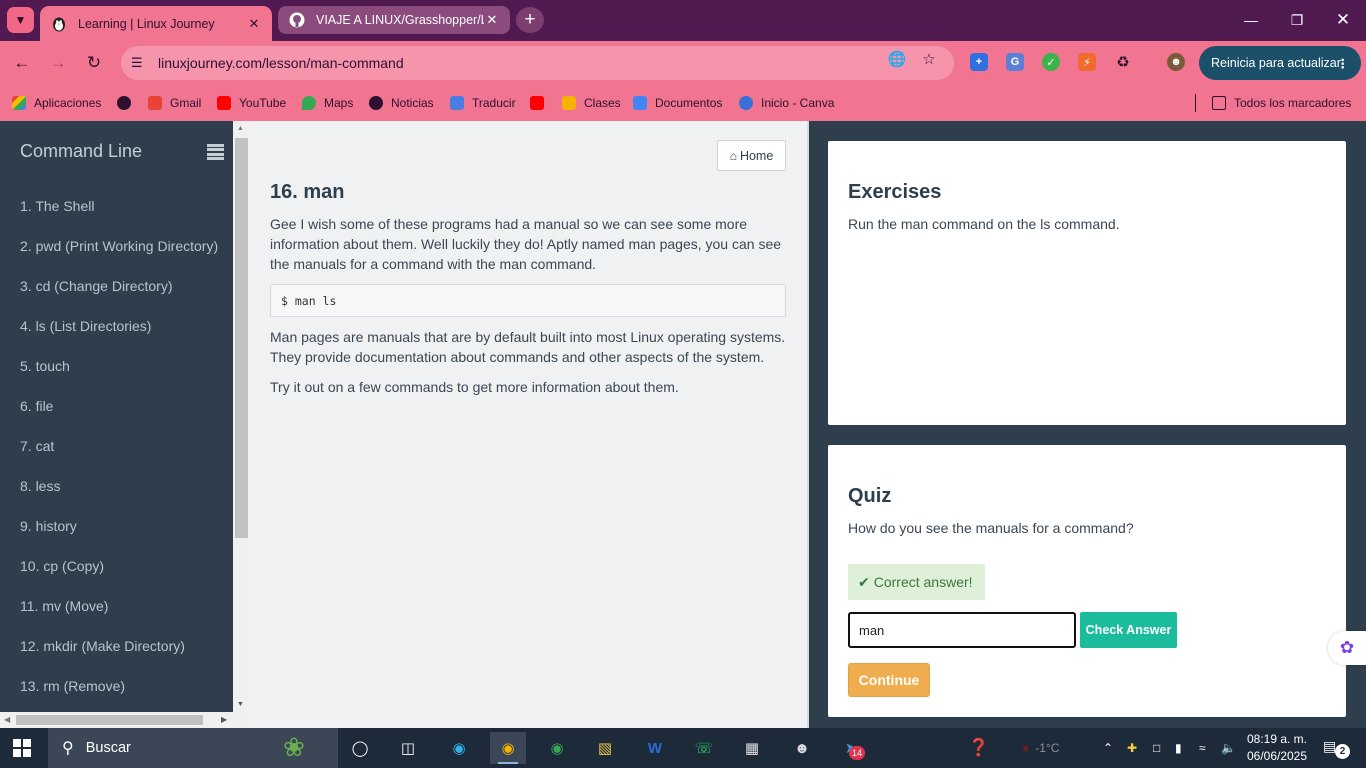 The width and height of the screenshot is (1366, 768). I want to click on task-view-icon: ◫, so click(408, 748).